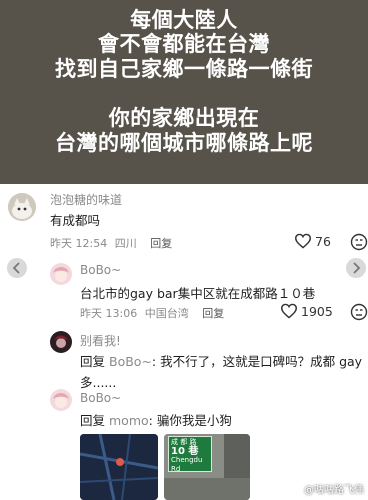 The width and height of the screenshot is (368, 500). I want to click on header-line-3: 找到自己家鄉一條路一條街, so click(184, 69).